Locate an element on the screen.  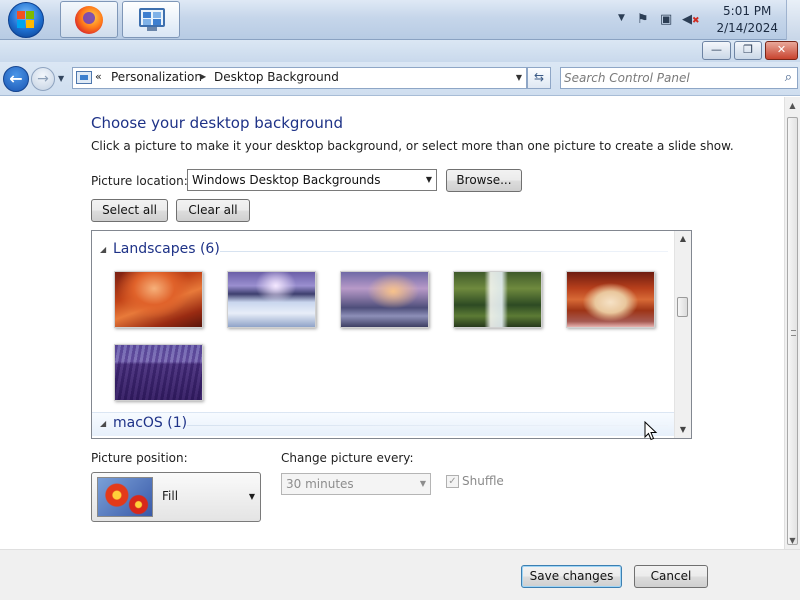
change-picture-label: Change picture every: is located at coordinates (347, 458).